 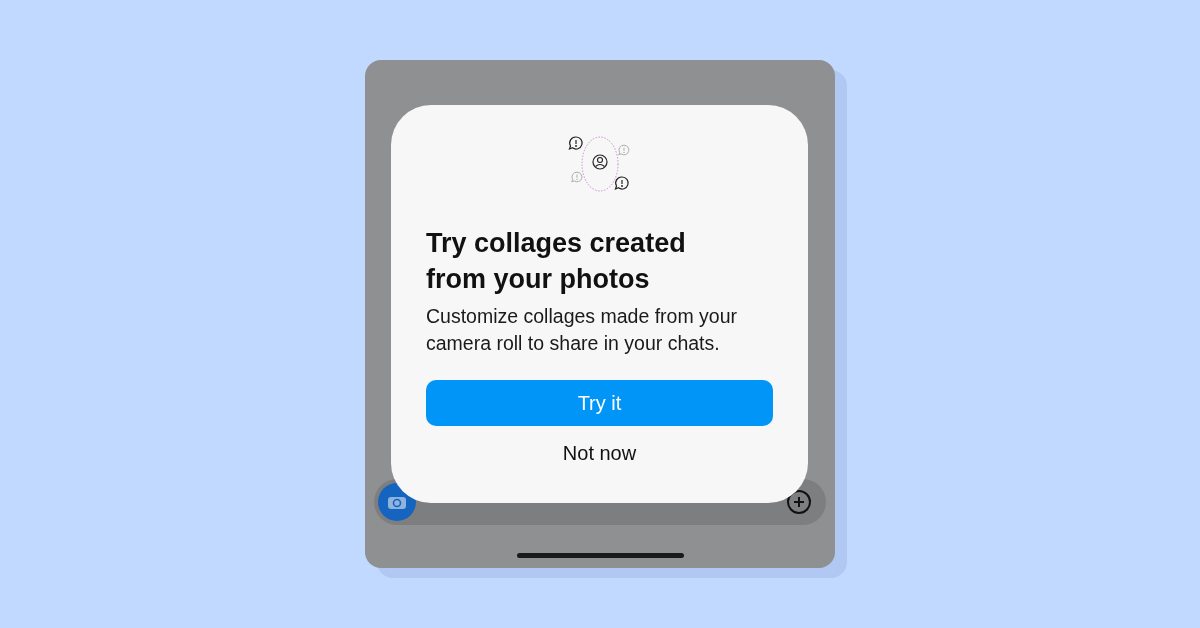 What do you see at coordinates (397, 502) in the screenshot?
I see `camera-icon` at bounding box center [397, 502].